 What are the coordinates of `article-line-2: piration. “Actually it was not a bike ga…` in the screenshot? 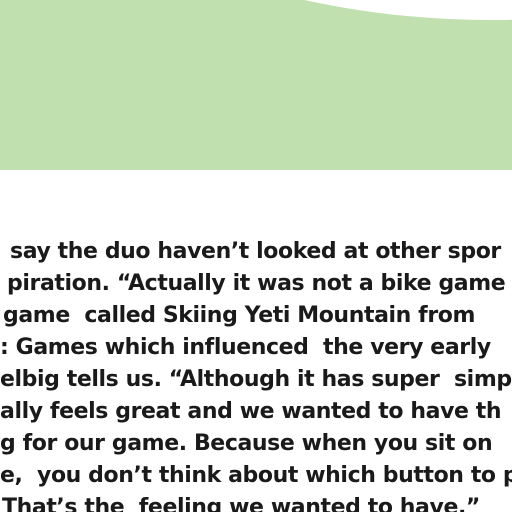 It's located at (256, 283).